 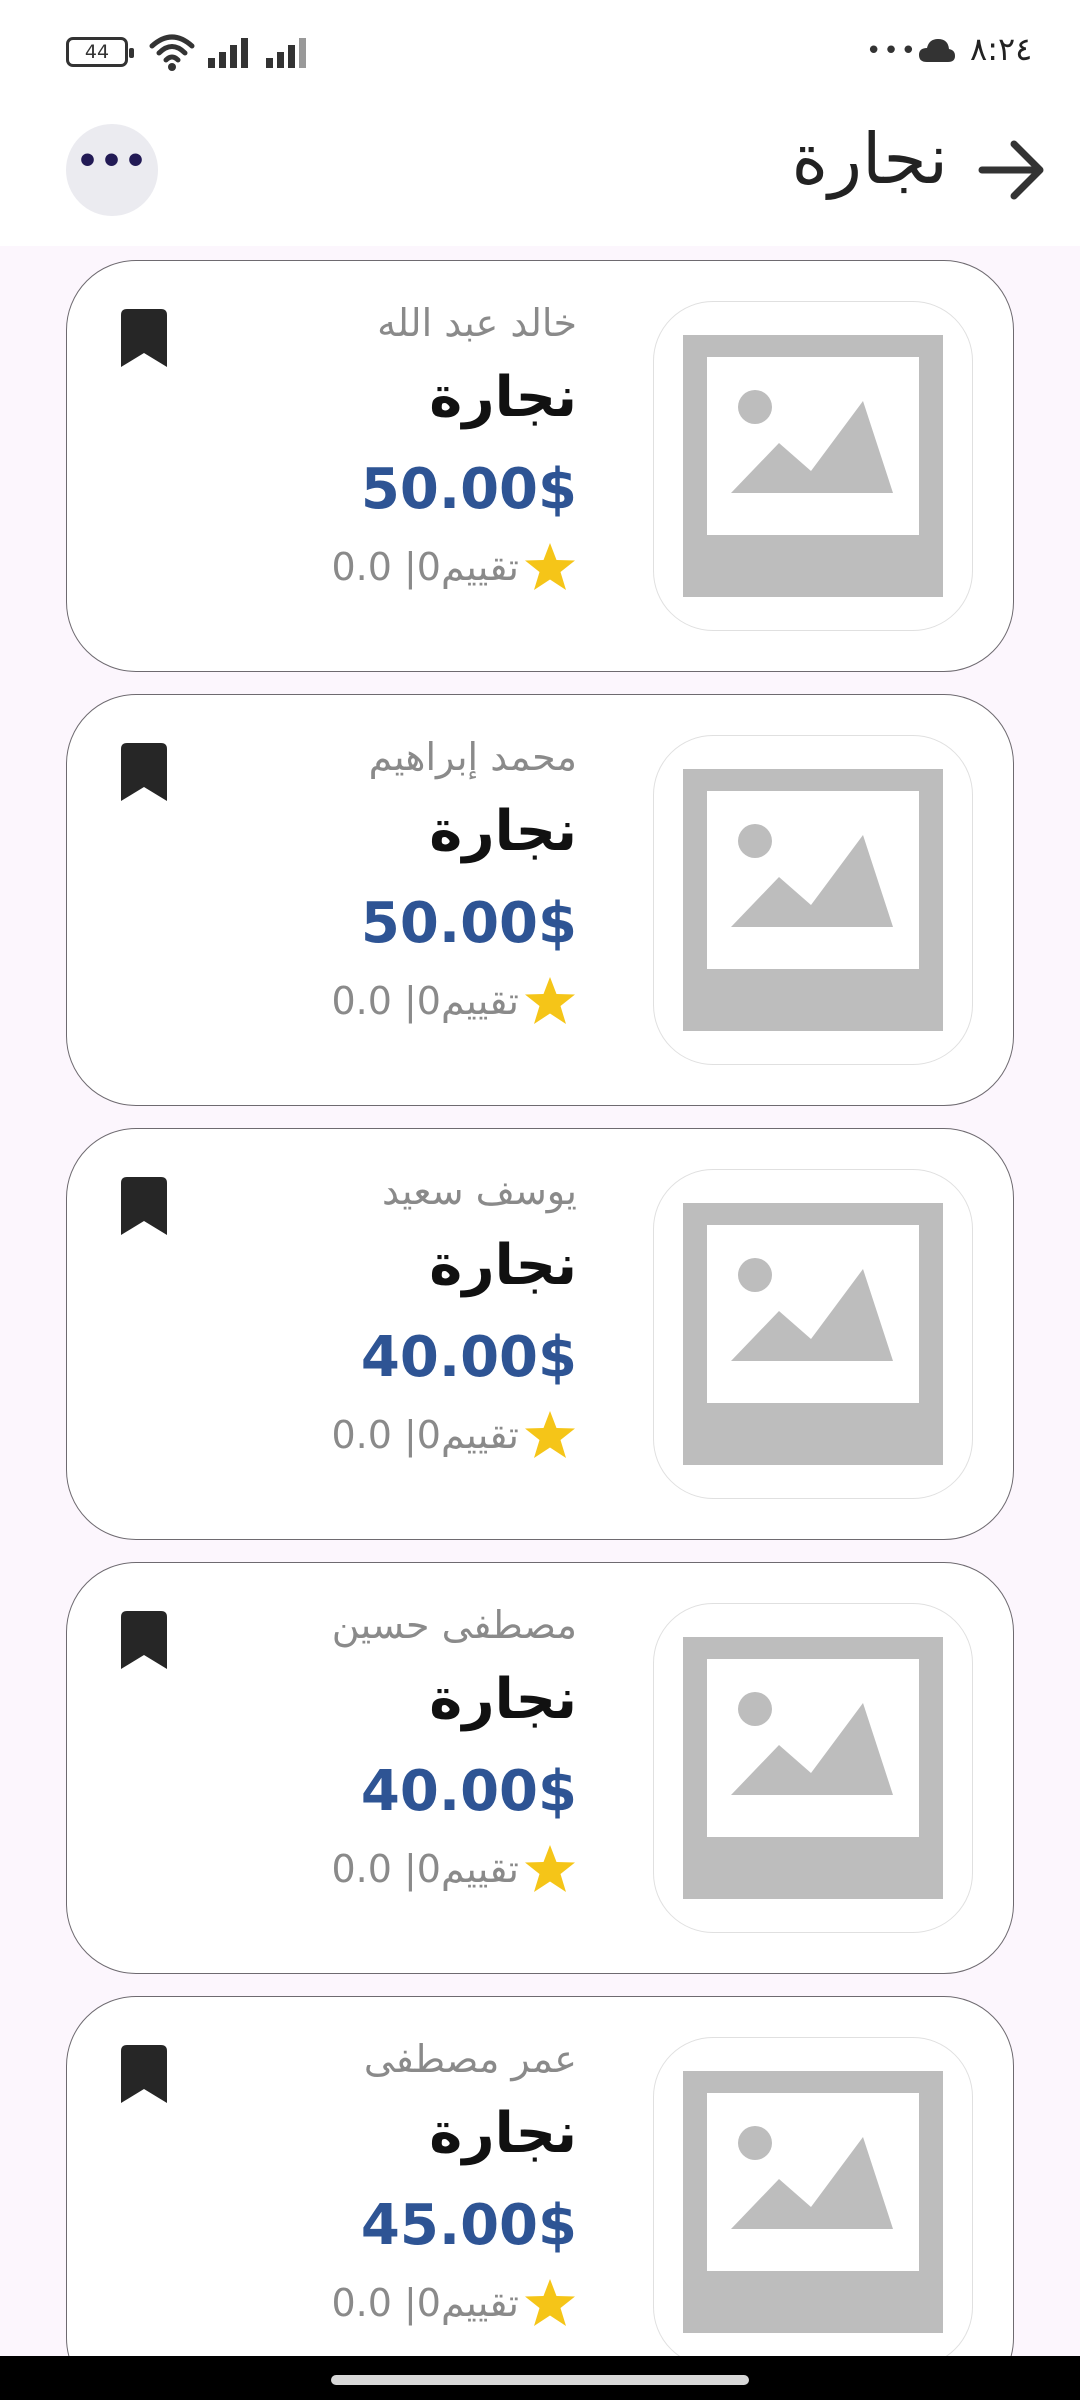 I want to click on cloud-icon, so click(x=937, y=50).